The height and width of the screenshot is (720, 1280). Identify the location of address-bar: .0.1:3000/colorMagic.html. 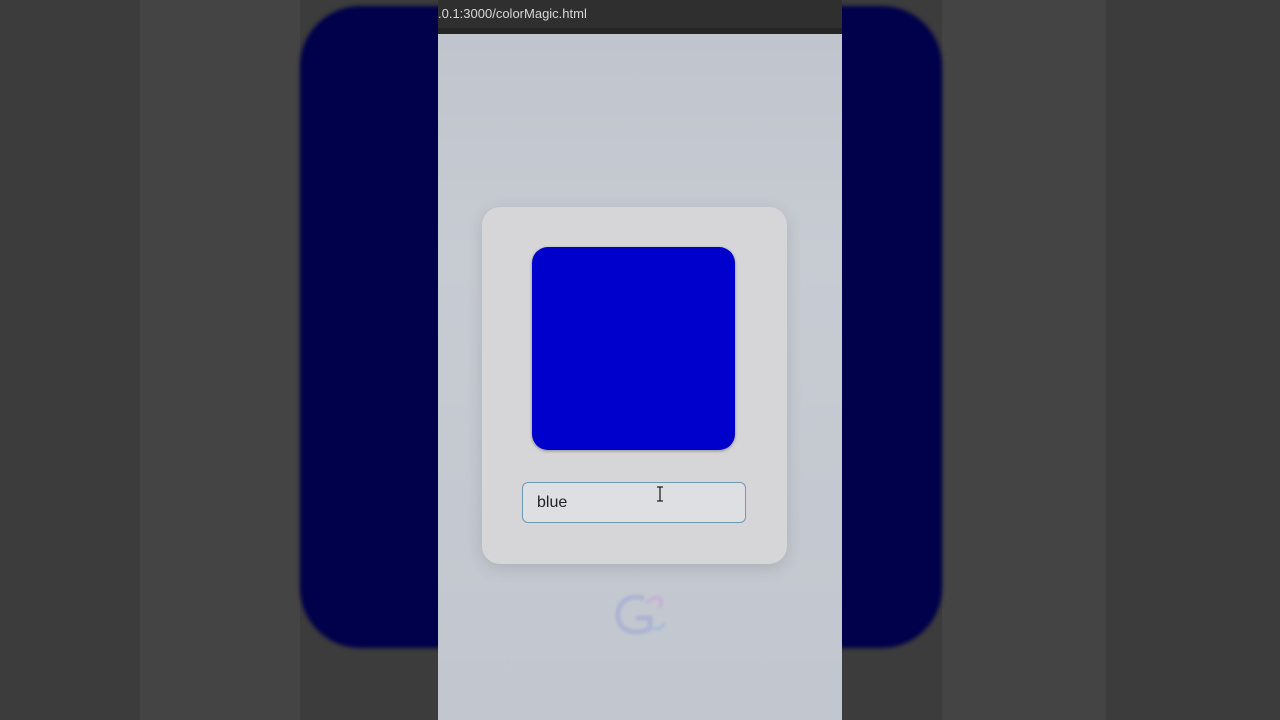
(640, 17).